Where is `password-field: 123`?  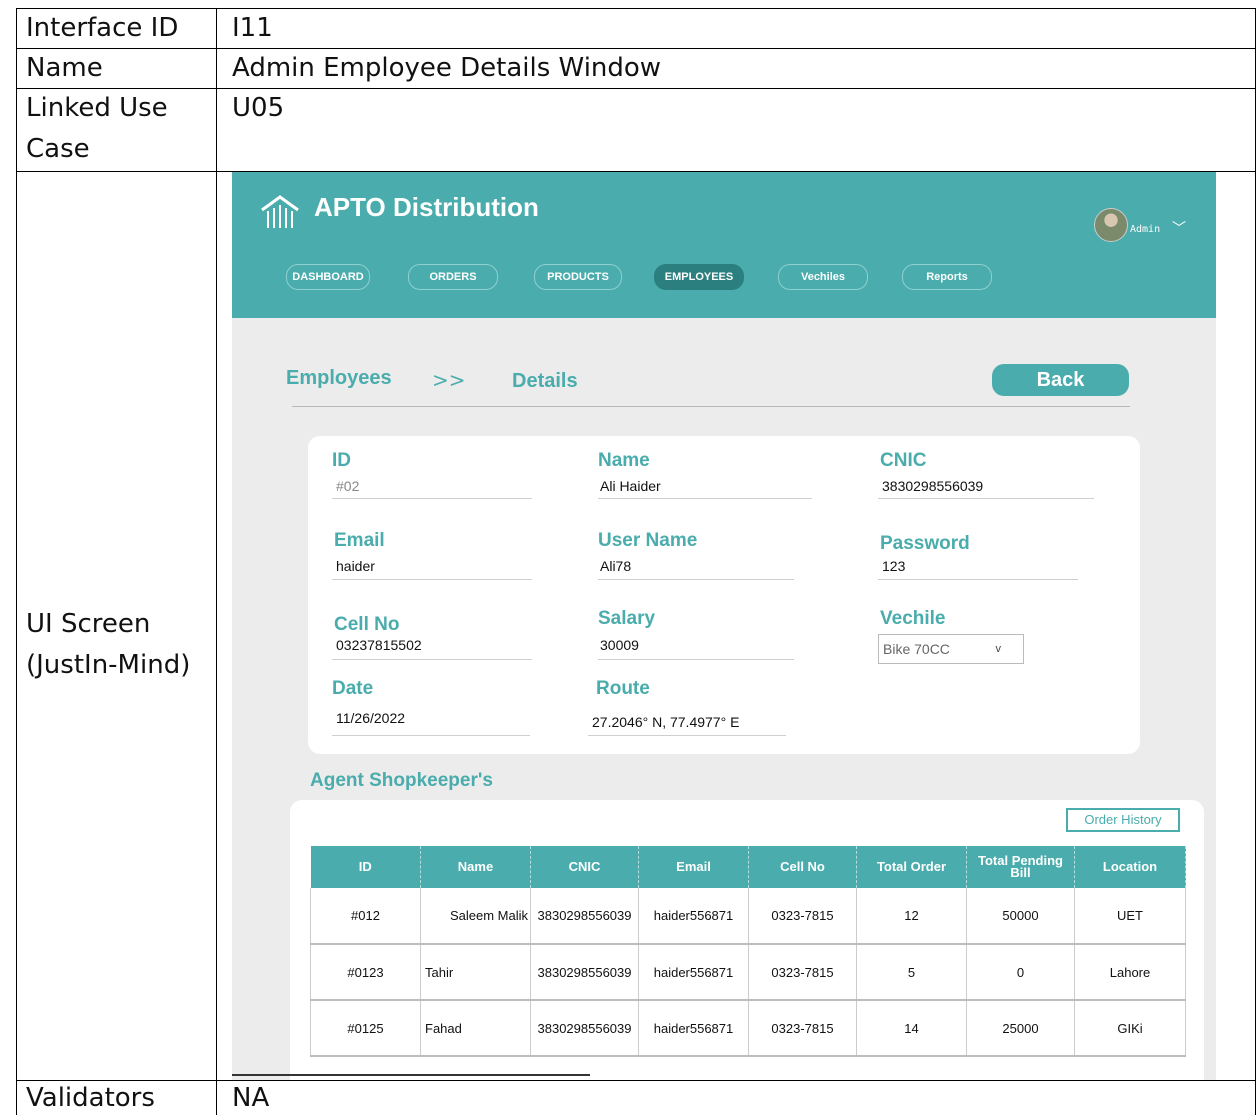 password-field: 123 is located at coordinates (893, 566).